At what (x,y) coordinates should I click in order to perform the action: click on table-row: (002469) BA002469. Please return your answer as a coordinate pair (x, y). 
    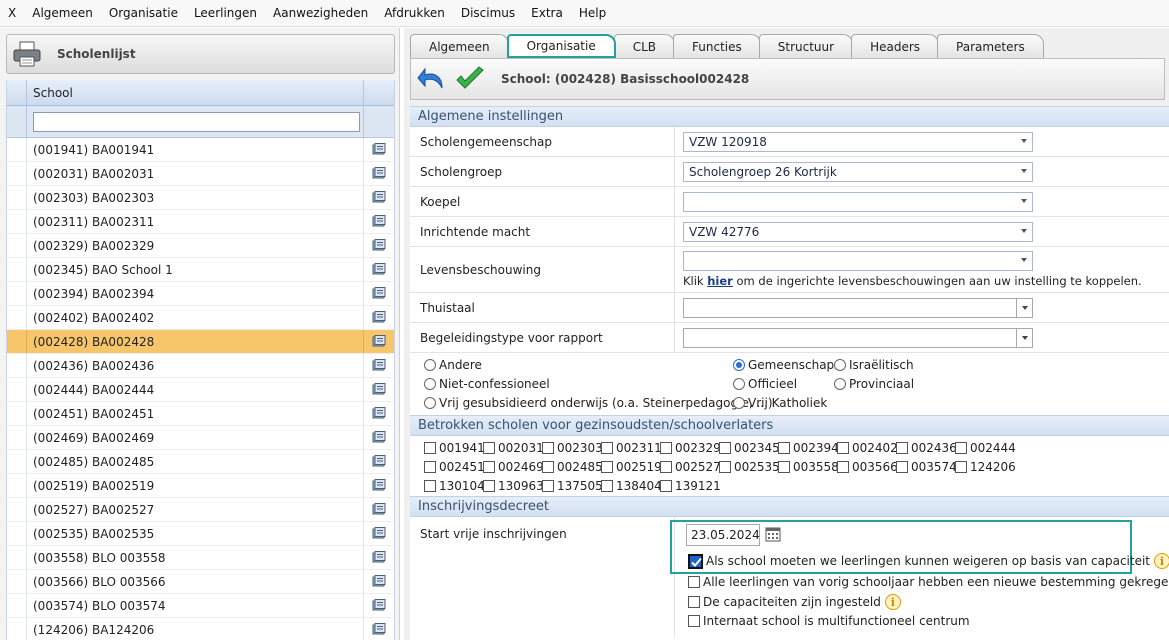
    Looking at the image, I should click on (200, 438).